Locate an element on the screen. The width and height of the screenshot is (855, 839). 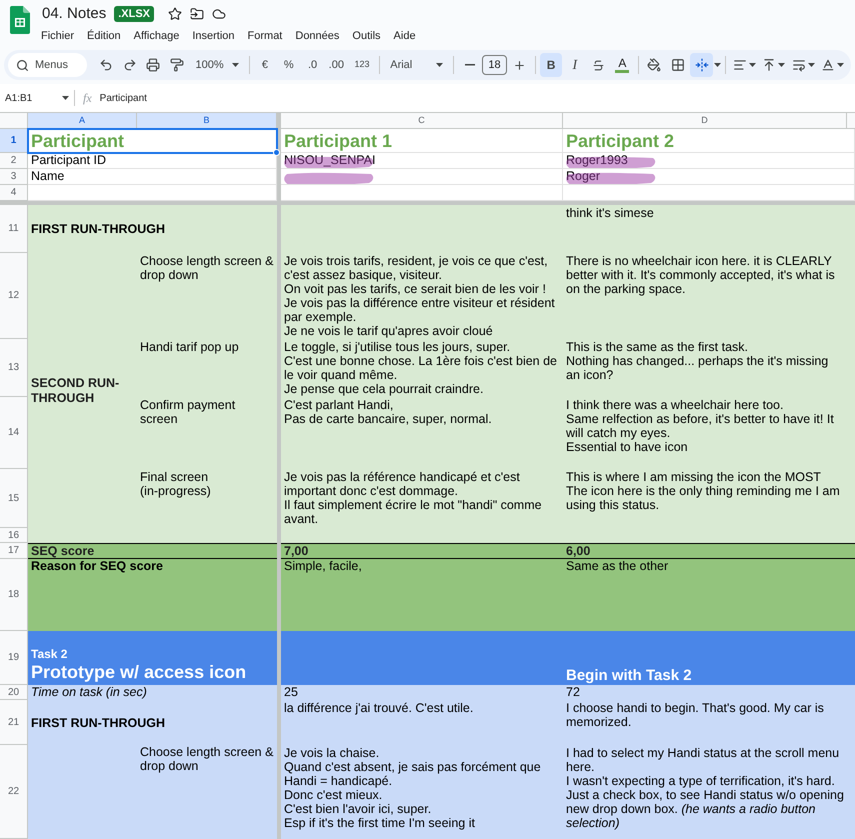
row-number: 20 is located at coordinates (14, 692).